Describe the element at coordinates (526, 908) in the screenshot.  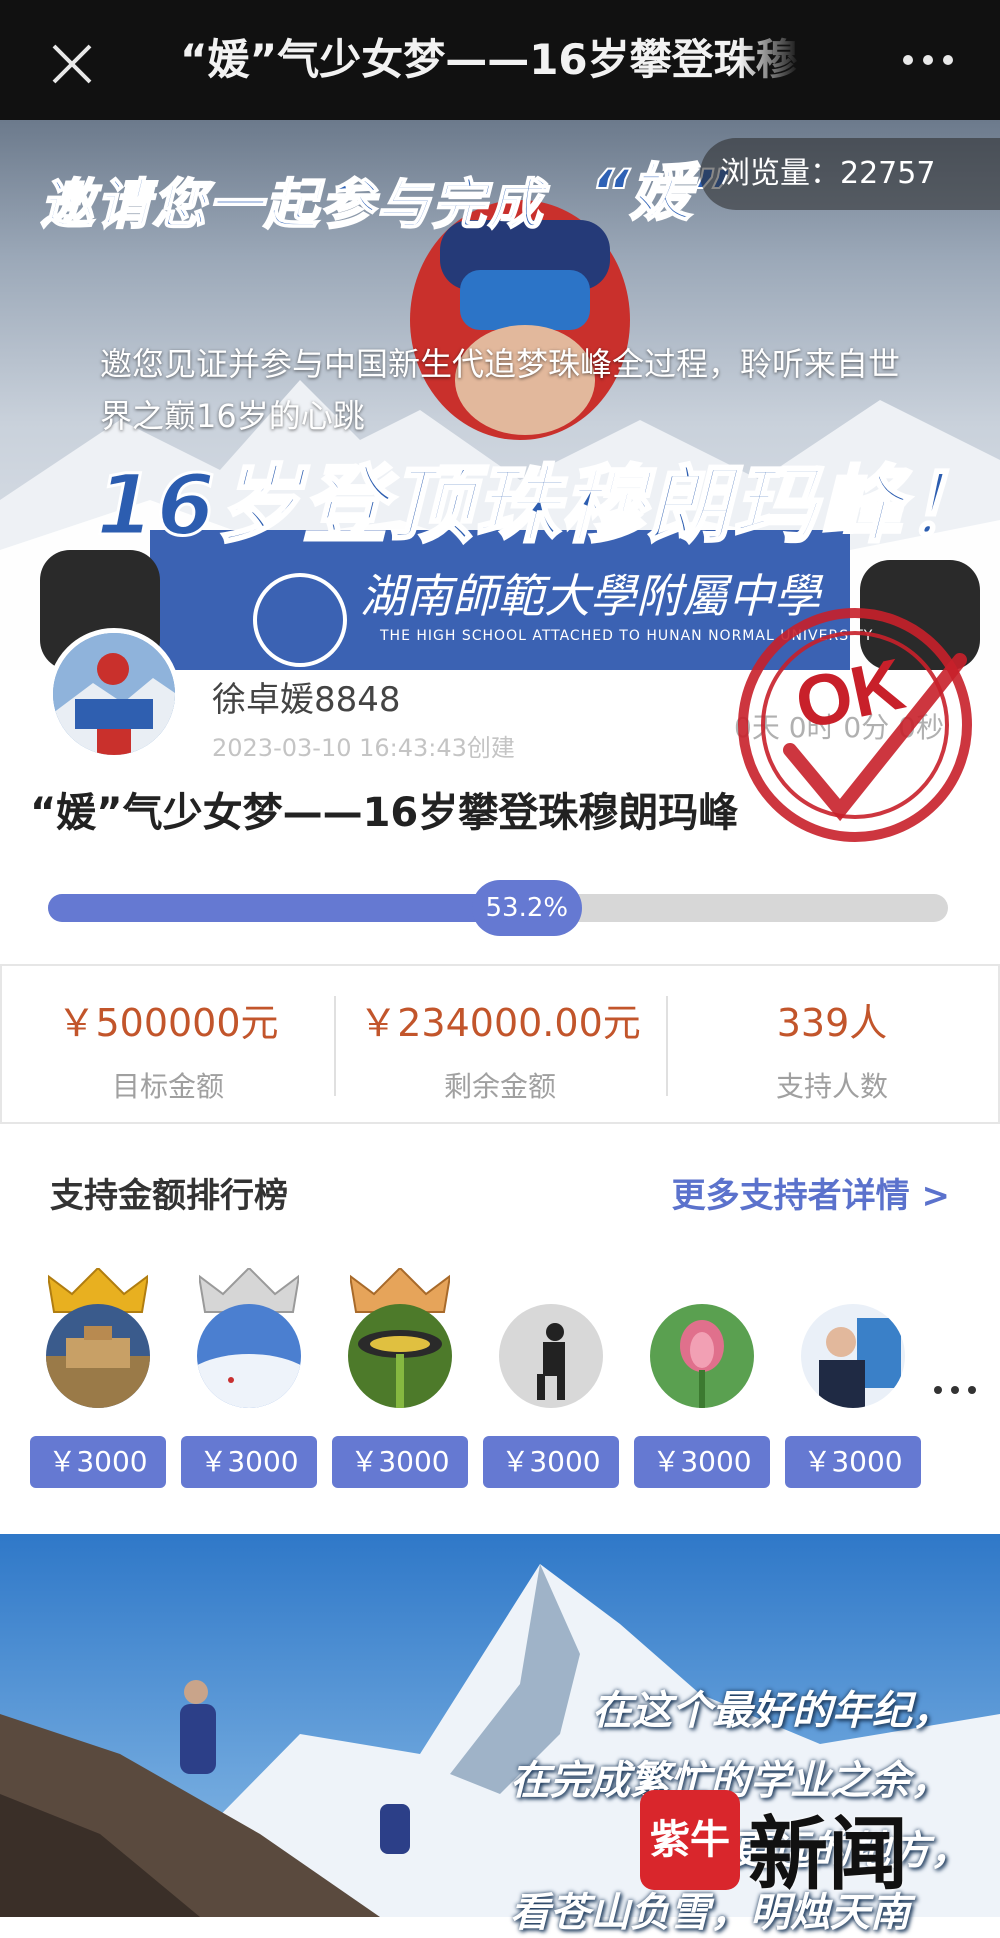
I see `progress-label: 53.2%` at that location.